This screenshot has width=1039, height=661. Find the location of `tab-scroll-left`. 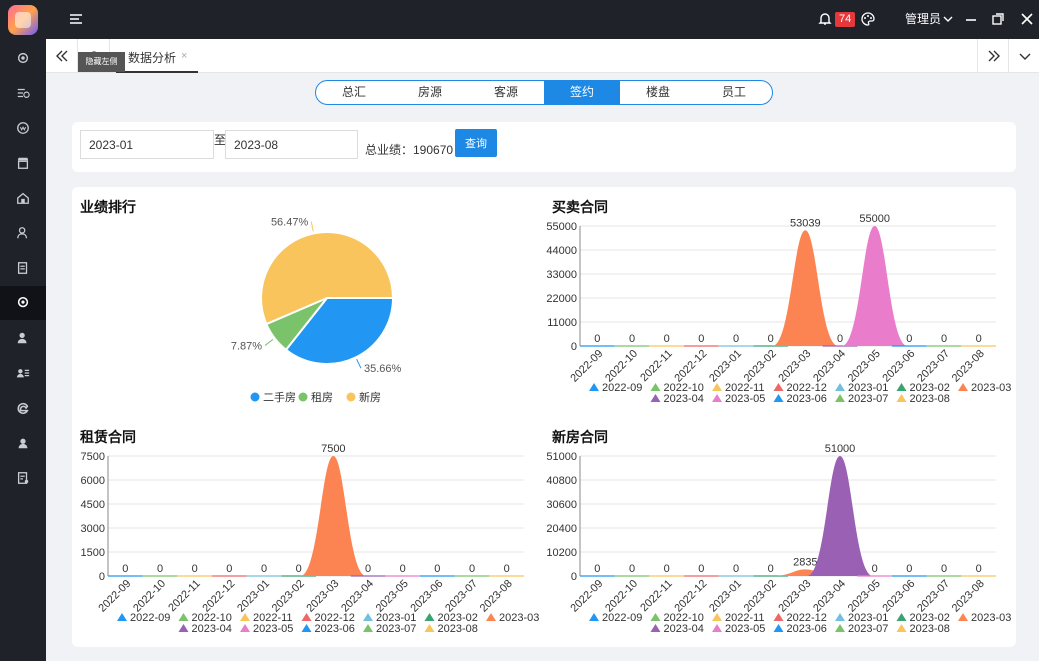

tab-scroll-left is located at coordinates (62, 56).